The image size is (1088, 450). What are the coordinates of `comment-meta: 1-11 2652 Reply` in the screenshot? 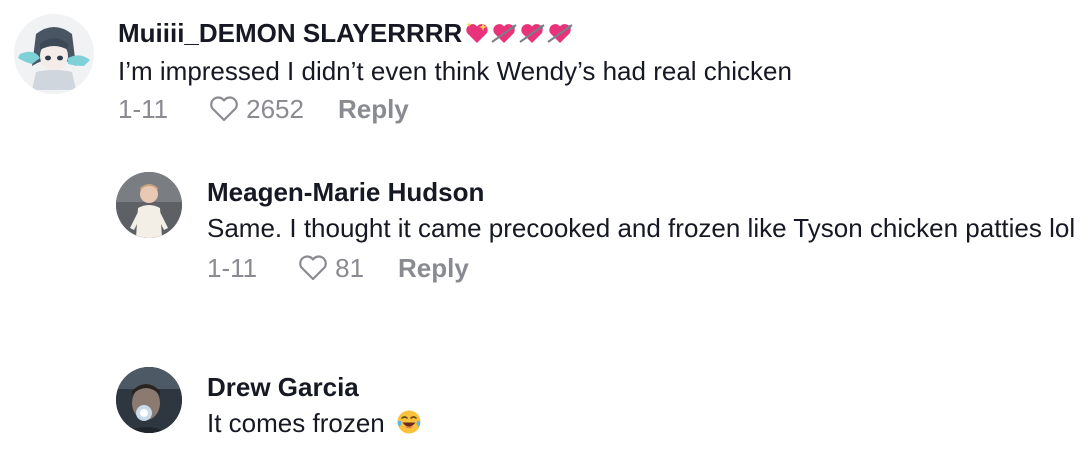 It's located at (598, 109).